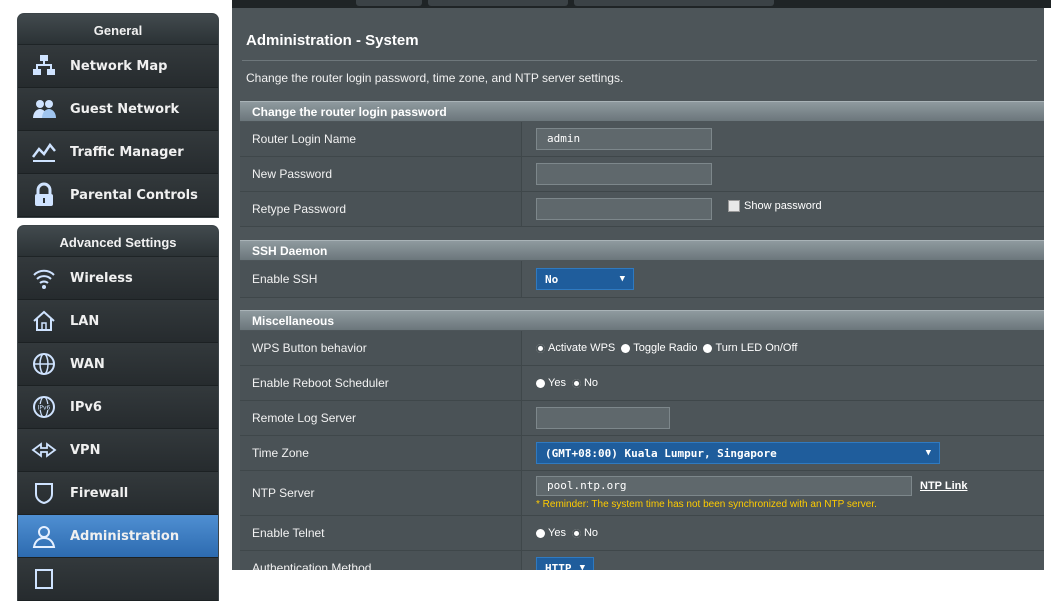 This screenshot has width=1051, height=601. Describe the element at coordinates (44, 407) in the screenshot. I see `ipv6-icon: IPv6` at that location.